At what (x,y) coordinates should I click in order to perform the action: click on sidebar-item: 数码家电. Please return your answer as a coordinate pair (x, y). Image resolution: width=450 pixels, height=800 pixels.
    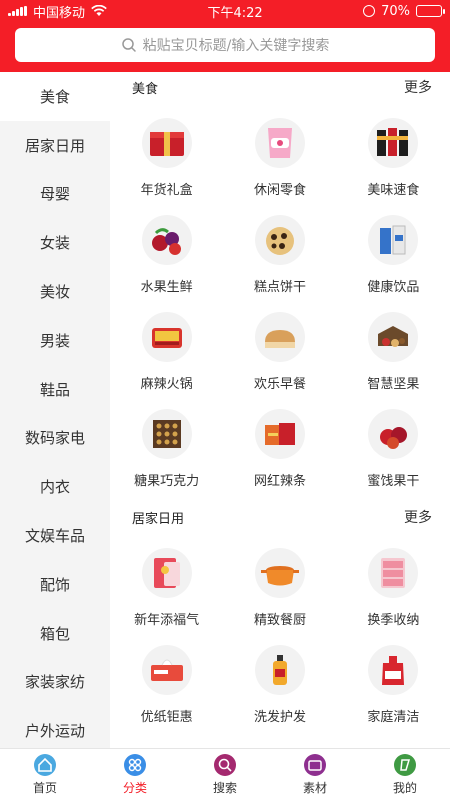
    Looking at the image, I should click on (55, 438).